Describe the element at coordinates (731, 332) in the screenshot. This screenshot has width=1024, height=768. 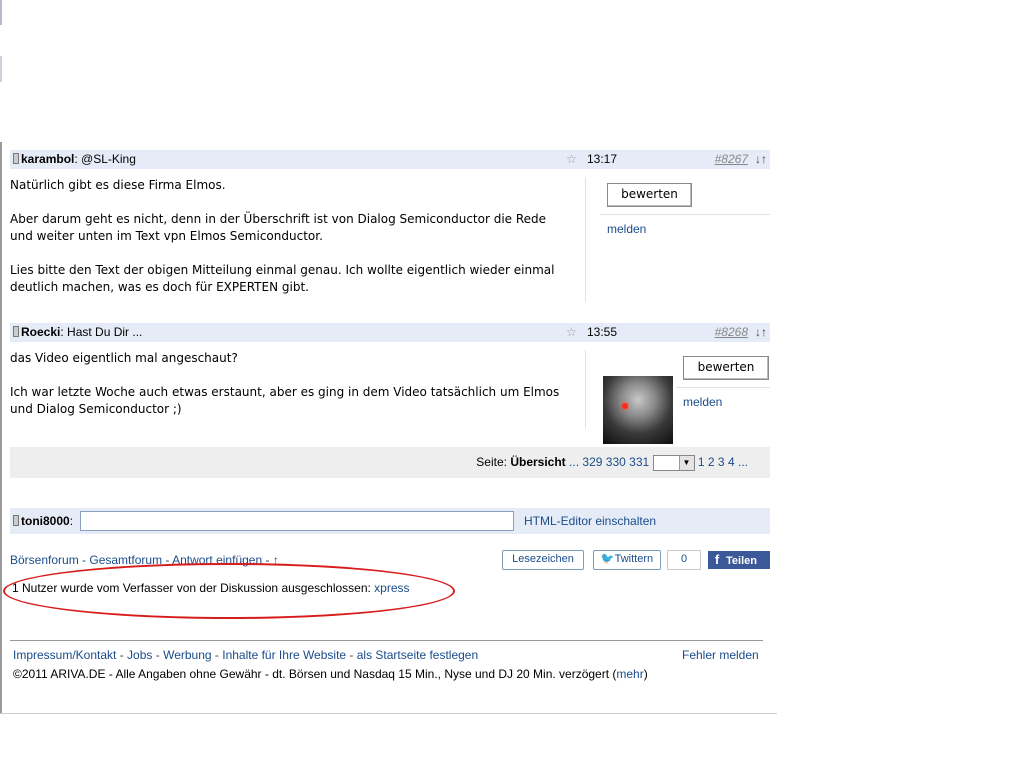
I see `post-number-link: #8268` at that location.